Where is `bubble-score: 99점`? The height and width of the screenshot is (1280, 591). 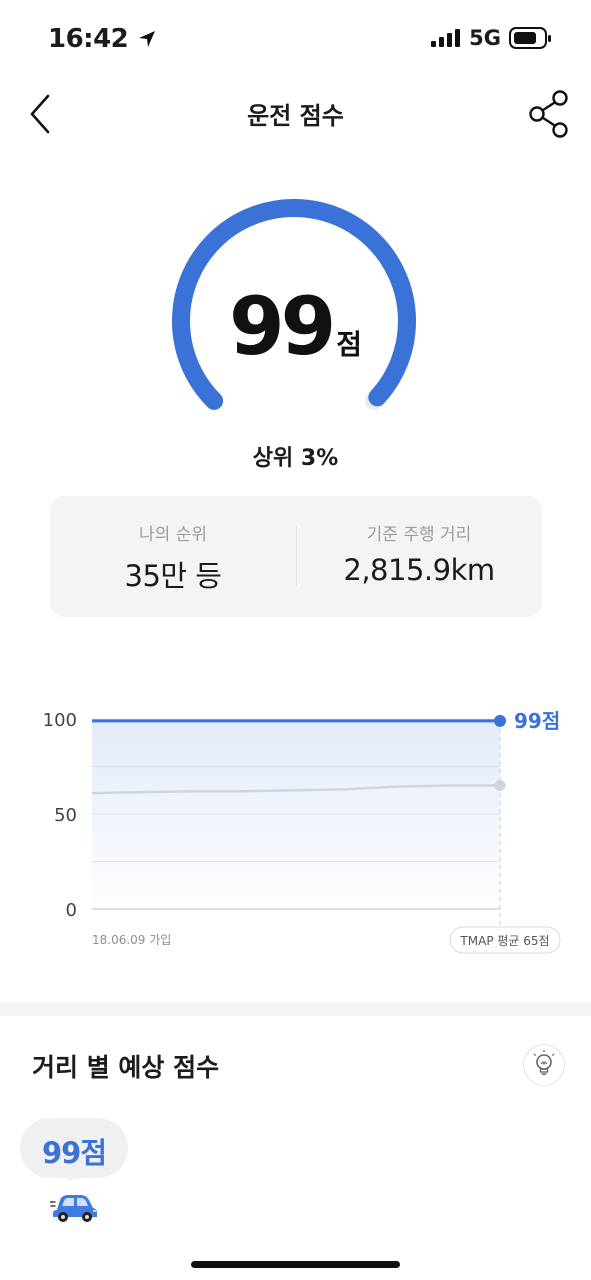 bubble-score: 99점 is located at coordinates (74, 1153).